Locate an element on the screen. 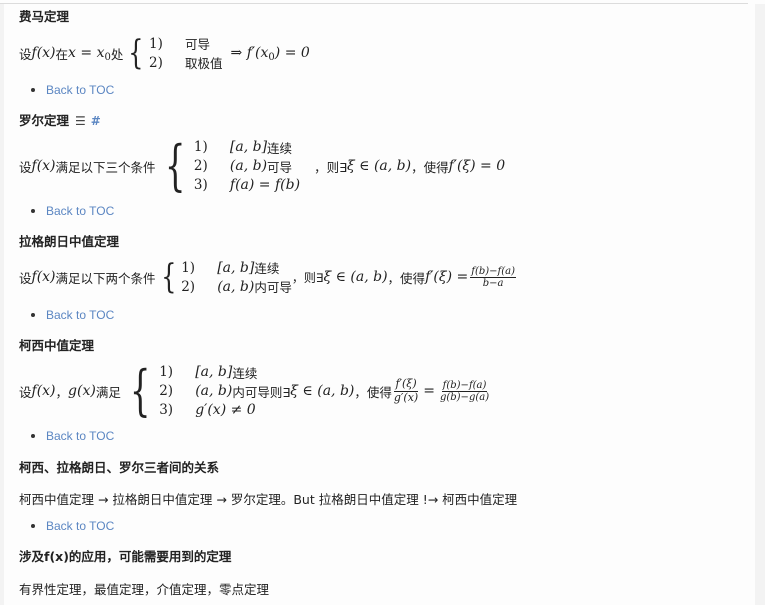 This screenshot has width=765, height=605. text: 满足以下三个条件 is located at coordinates (105, 167).